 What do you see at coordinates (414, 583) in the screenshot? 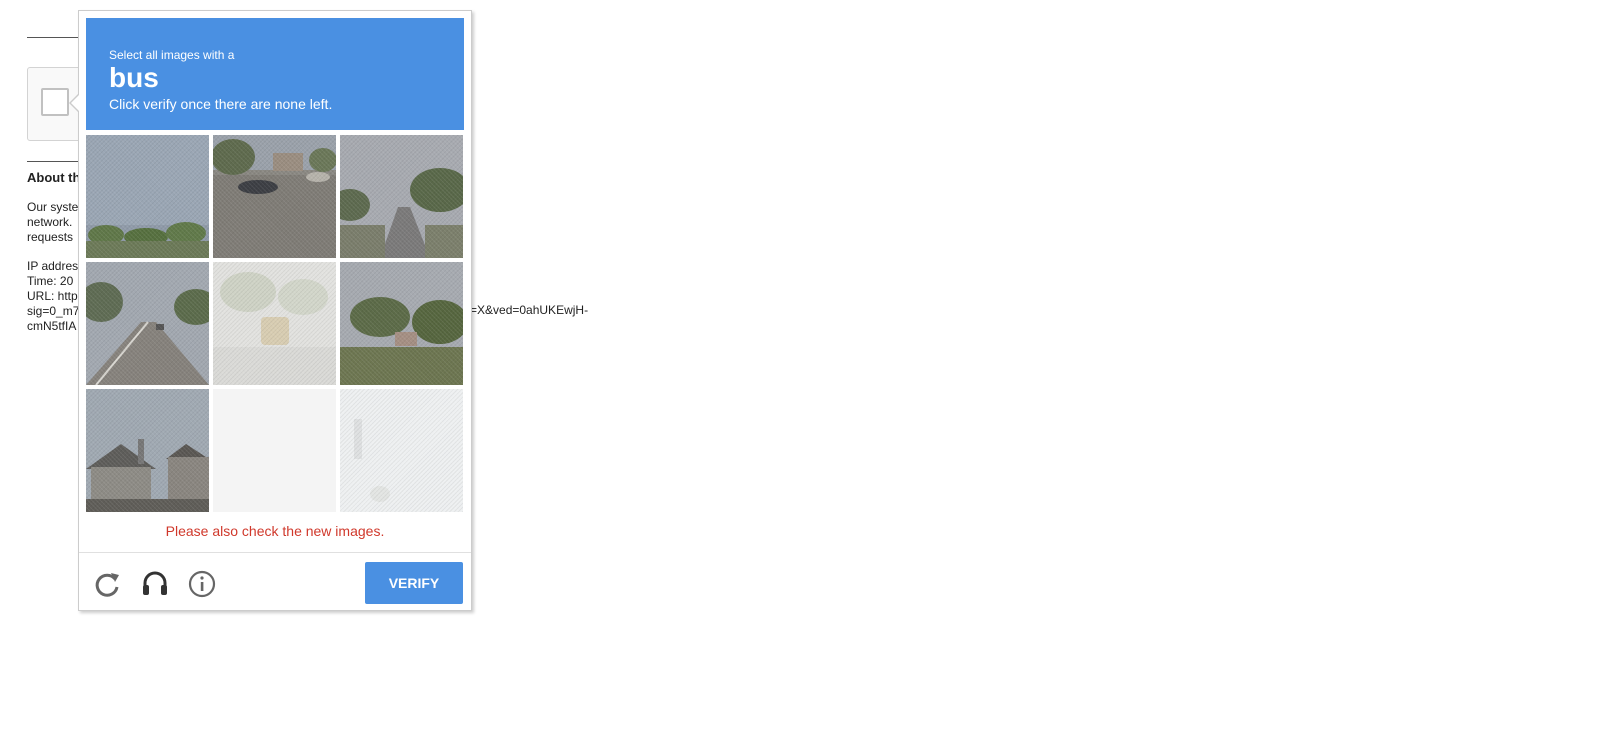
I see `verify-button: VERIFY` at bounding box center [414, 583].